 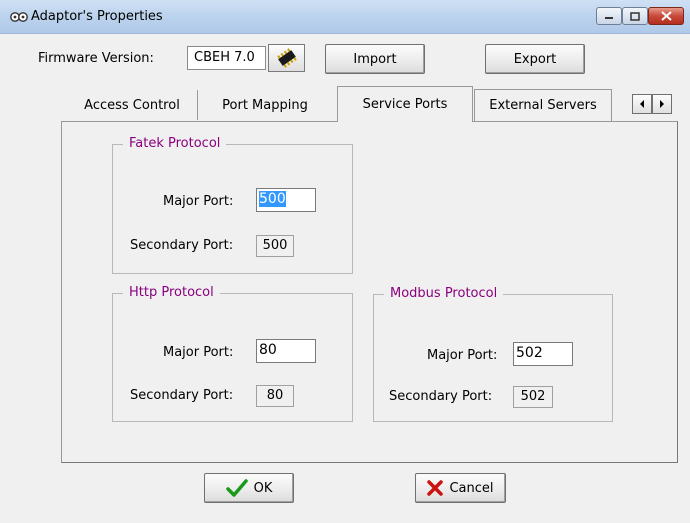 I want to click on modbus-secondary-port-label: Secondary Port:, so click(x=441, y=396).